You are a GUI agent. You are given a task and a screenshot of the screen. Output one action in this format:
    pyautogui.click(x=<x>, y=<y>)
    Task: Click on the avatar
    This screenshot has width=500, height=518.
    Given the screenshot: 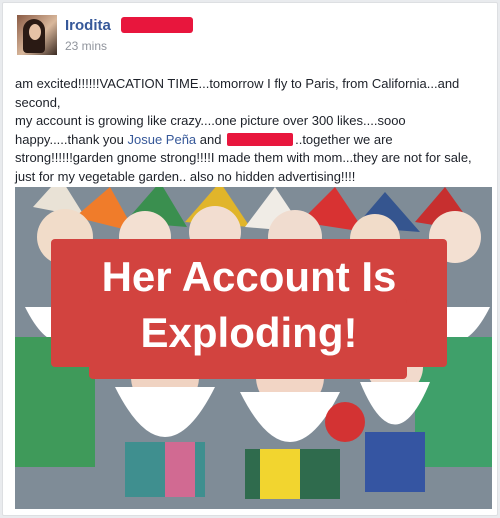 What is the action you would take?
    pyautogui.click(x=37, y=35)
    